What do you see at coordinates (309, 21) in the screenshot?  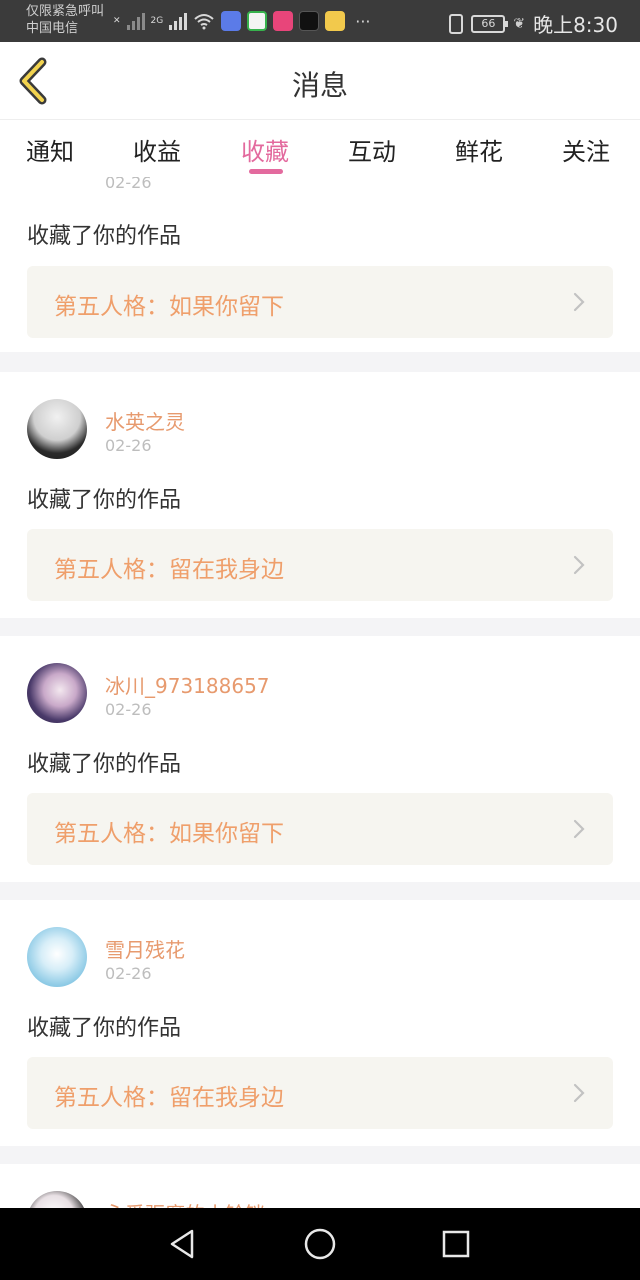 I see `tiktok-app-icon` at bounding box center [309, 21].